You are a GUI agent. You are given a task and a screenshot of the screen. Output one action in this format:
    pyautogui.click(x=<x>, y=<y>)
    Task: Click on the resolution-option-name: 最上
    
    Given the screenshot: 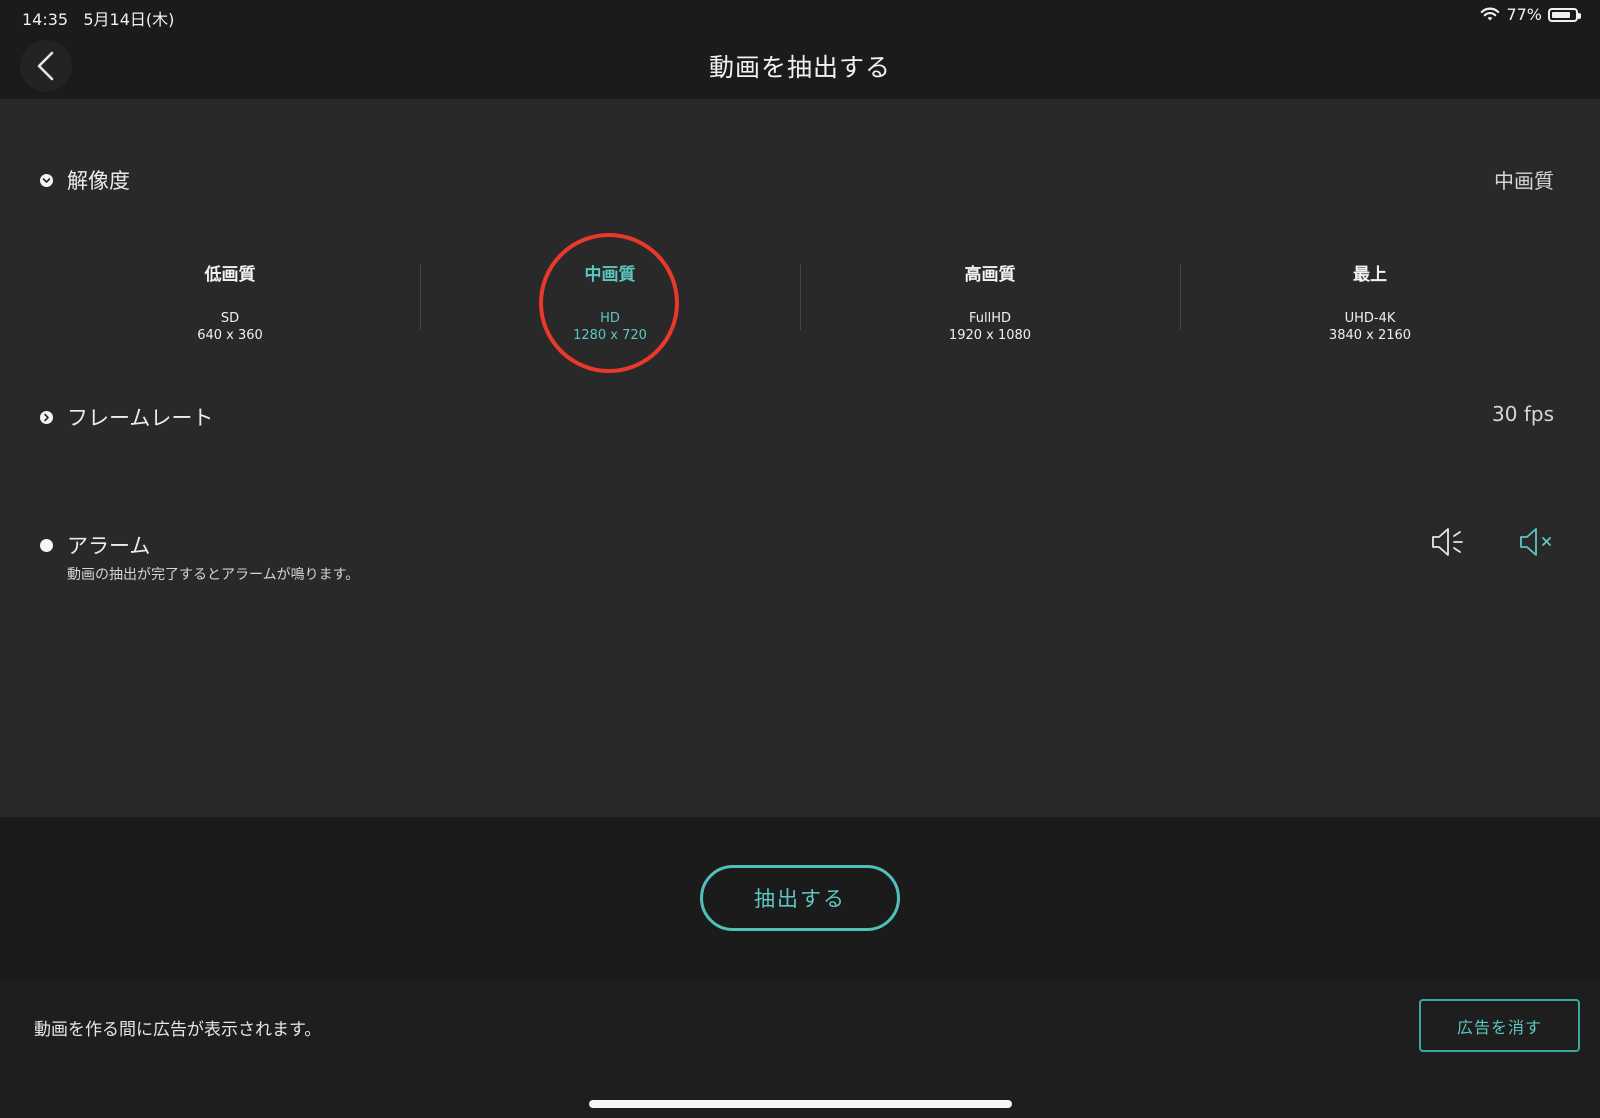 What is the action you would take?
    pyautogui.click(x=1370, y=275)
    